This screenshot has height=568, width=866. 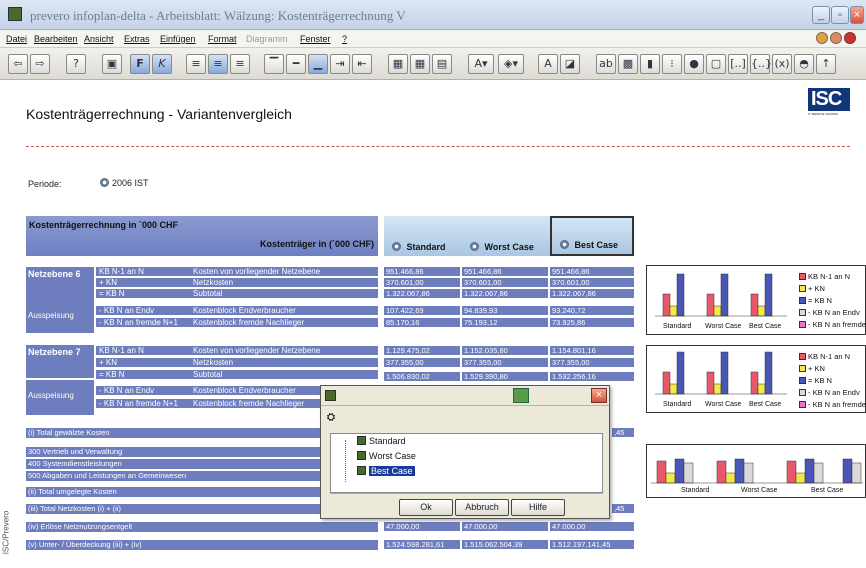 I want to click on font-color-icon: A▾, so click(x=481, y=64).